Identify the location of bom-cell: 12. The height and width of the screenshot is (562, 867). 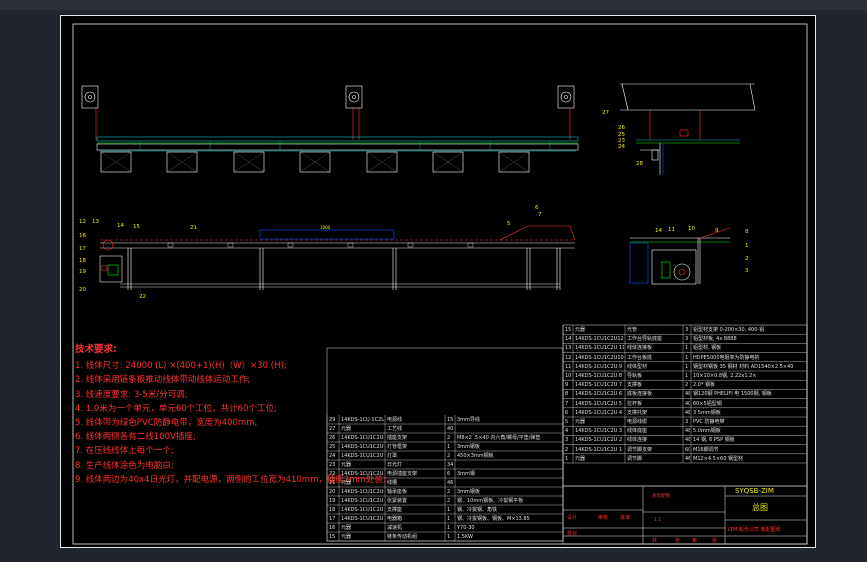
(568, 357).